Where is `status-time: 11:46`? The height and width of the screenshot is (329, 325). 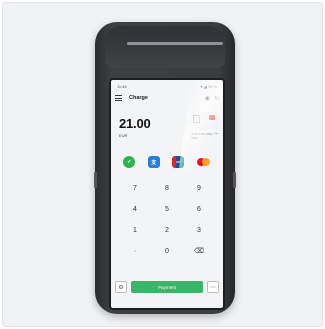 status-time: 11:46 is located at coordinates (122, 86).